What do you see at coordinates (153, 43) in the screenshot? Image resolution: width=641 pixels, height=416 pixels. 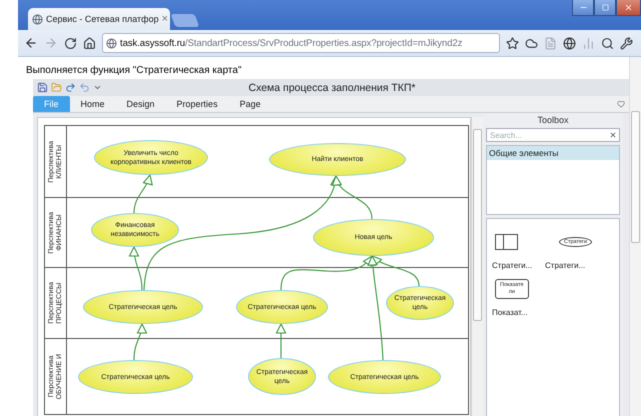 I see `url-host: task.asyssoft.ru` at bounding box center [153, 43].